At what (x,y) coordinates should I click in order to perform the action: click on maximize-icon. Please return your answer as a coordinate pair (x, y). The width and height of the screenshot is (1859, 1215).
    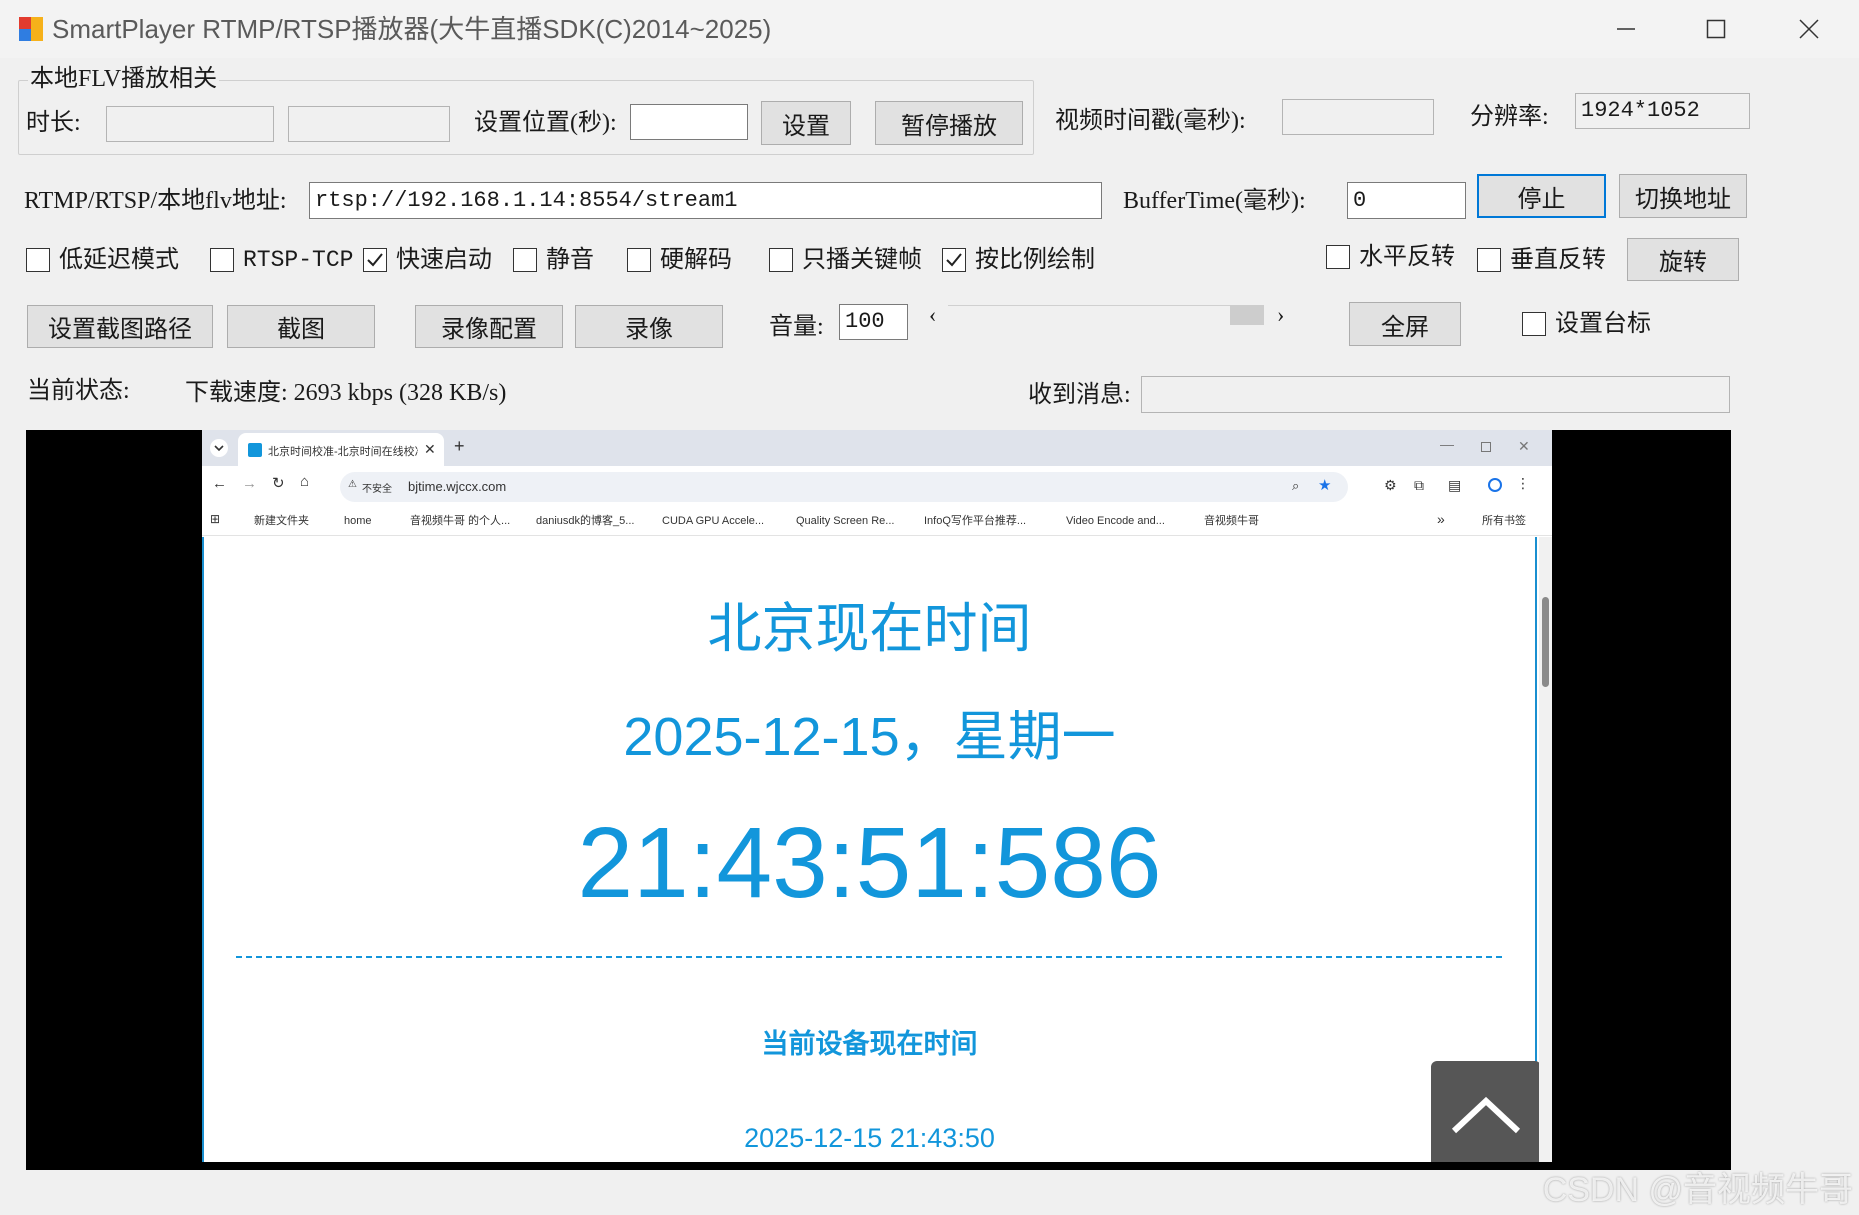
    Looking at the image, I should click on (1716, 29).